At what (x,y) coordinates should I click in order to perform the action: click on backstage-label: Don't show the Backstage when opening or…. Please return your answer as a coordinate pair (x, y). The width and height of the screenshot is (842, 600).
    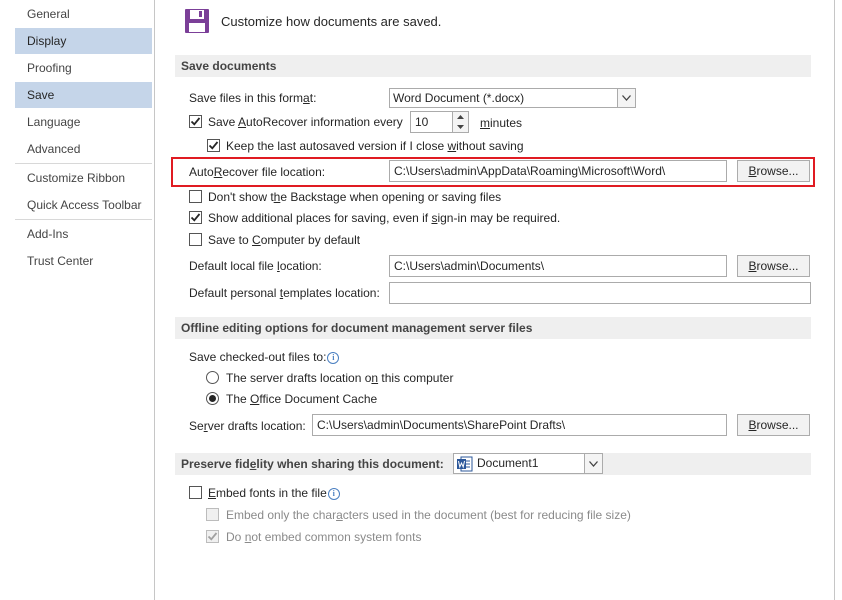
    Looking at the image, I should click on (355, 197).